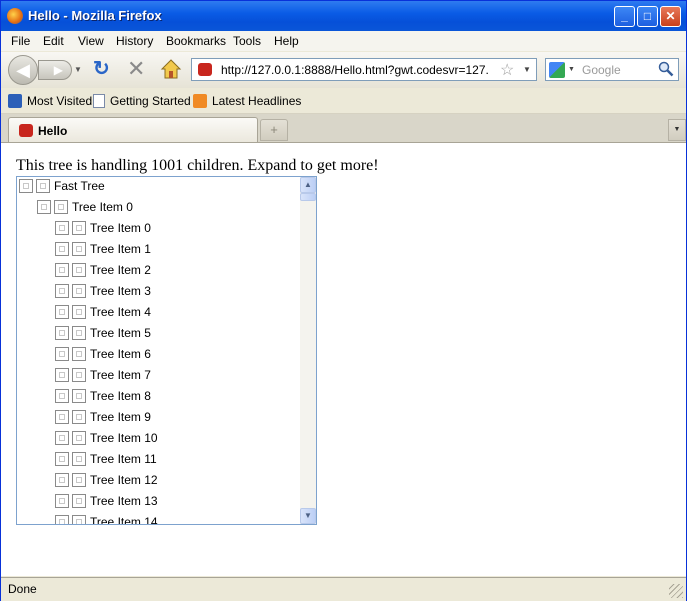  What do you see at coordinates (85, 208) in the screenshot?
I see `tree-child-row: Tree Item 0` at bounding box center [85, 208].